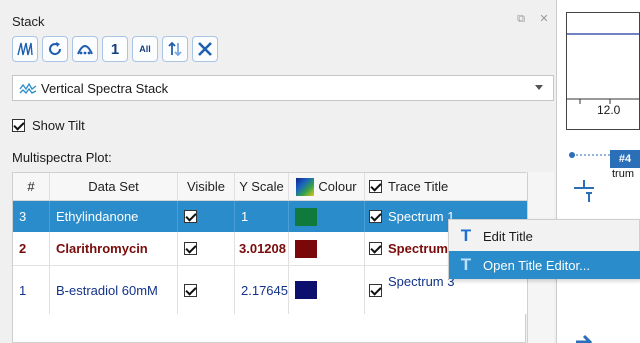 The width and height of the screenshot is (640, 343). What do you see at coordinates (62, 157) in the screenshot?
I see `multispectra-plot-label: Multispectra Plot:` at bounding box center [62, 157].